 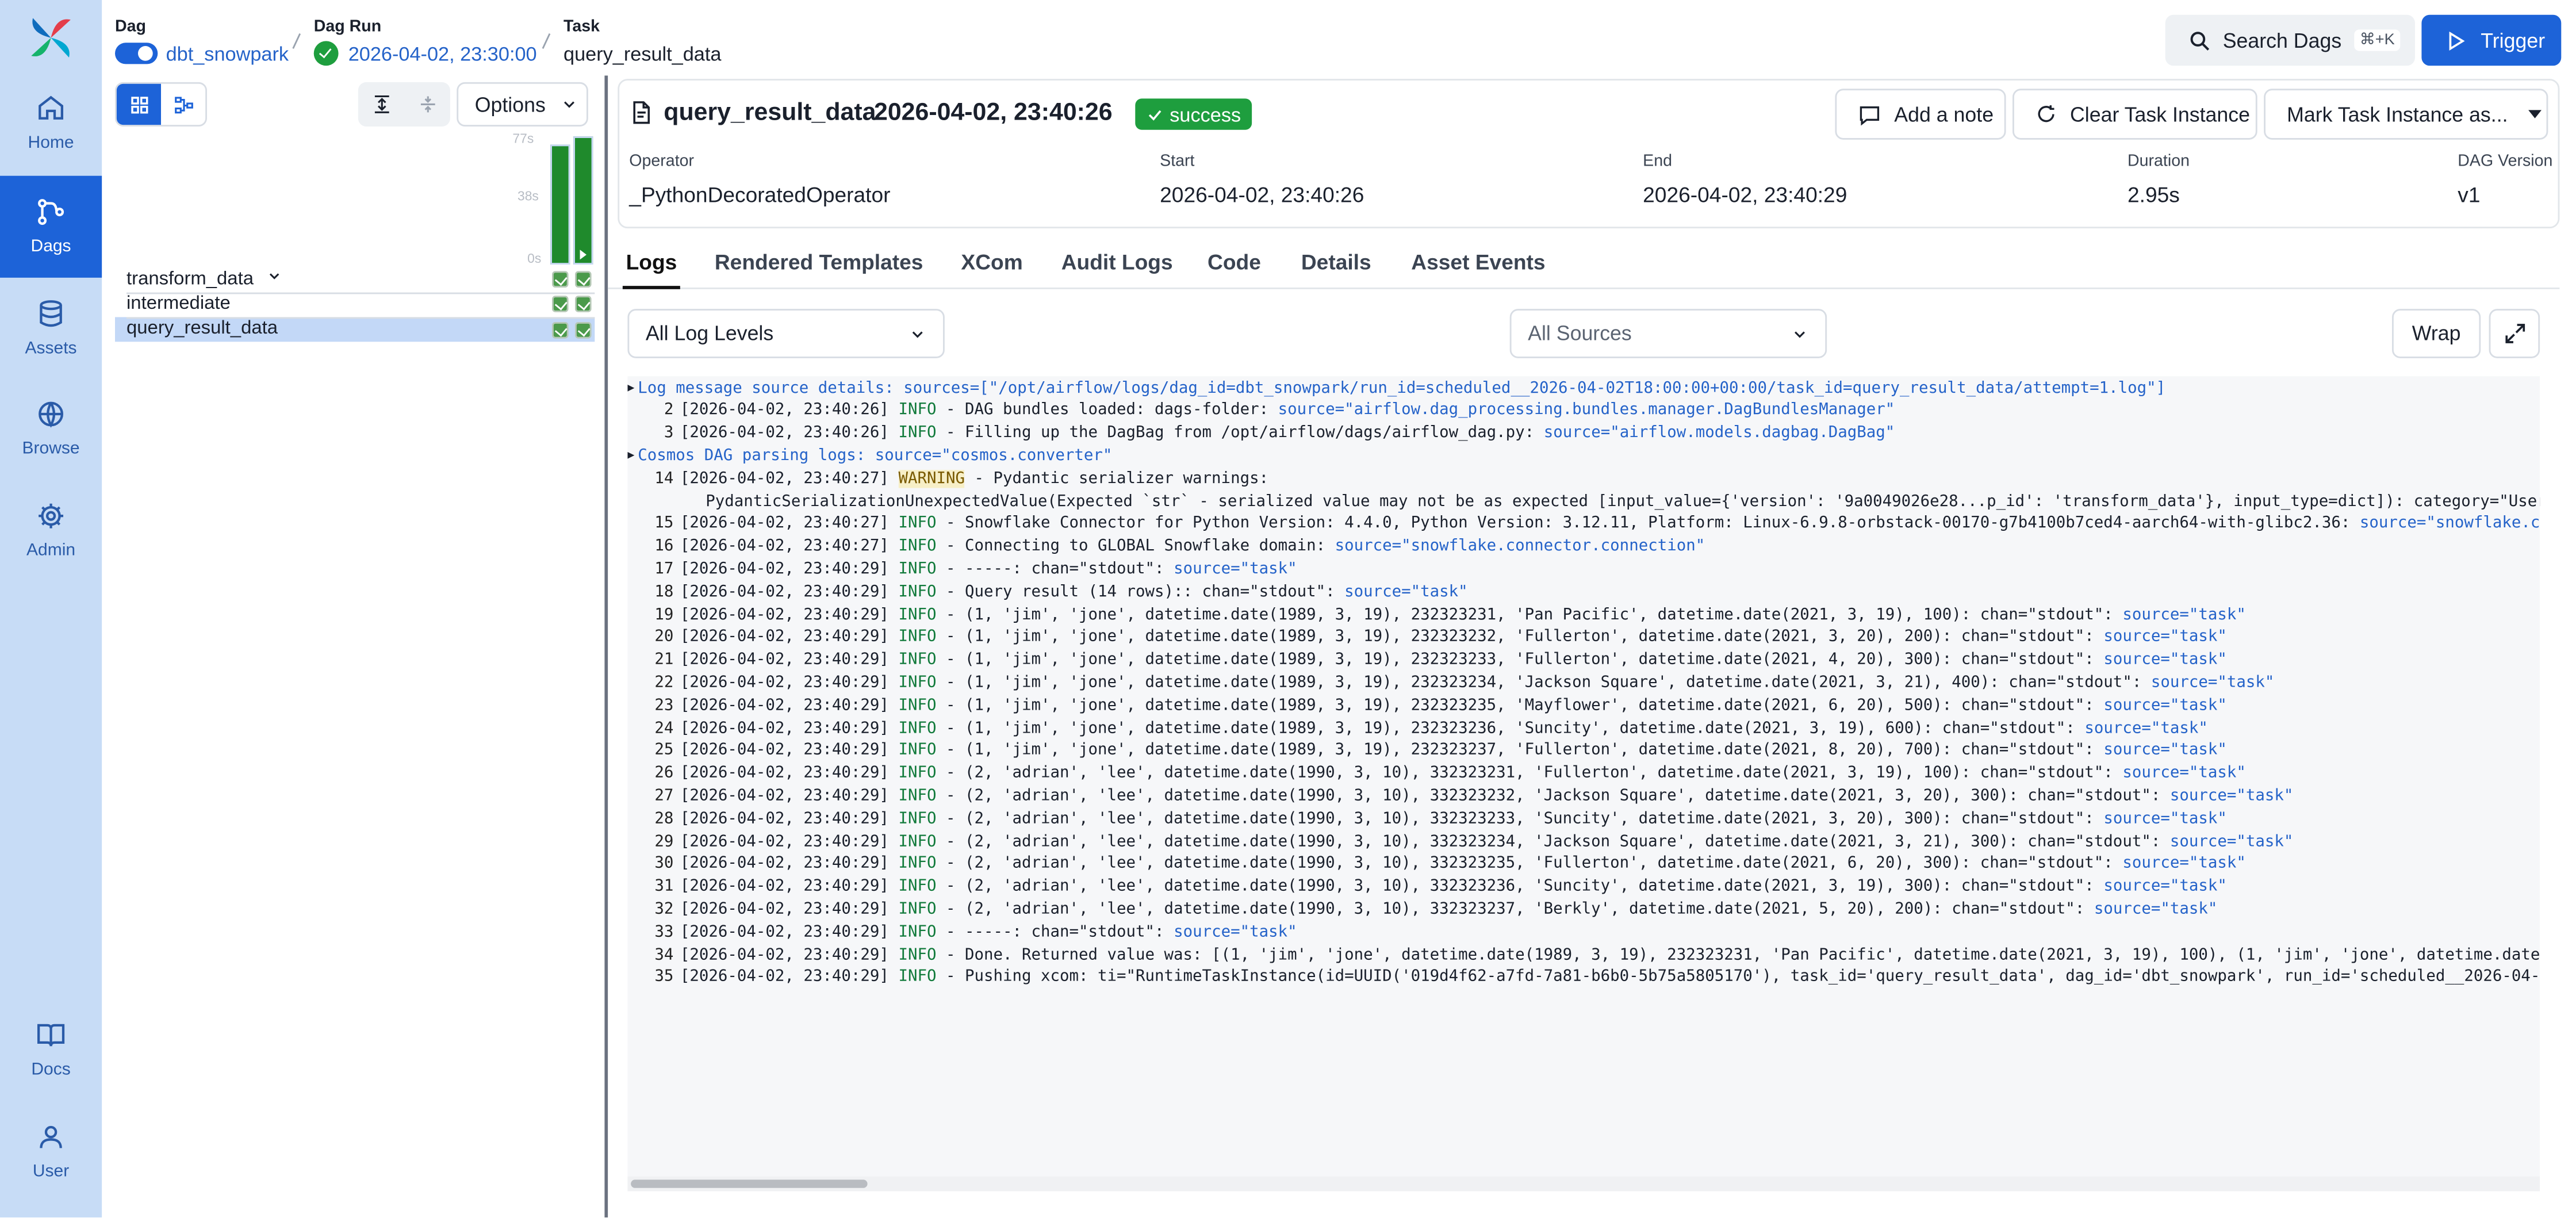 What do you see at coordinates (355, 330) in the screenshot?
I see `tree-row-query-result-data: query_result_data` at bounding box center [355, 330].